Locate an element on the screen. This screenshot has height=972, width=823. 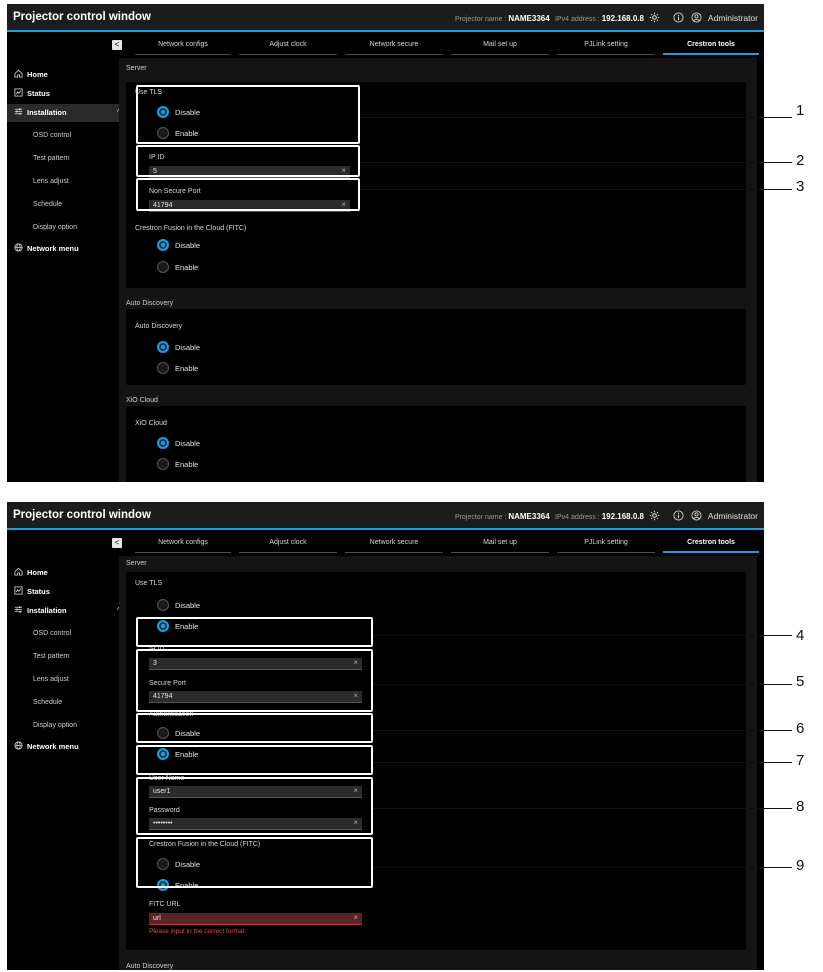
xio-cloud-panel: XiO Cloud Disable Enable is located at coordinates (436, 444).